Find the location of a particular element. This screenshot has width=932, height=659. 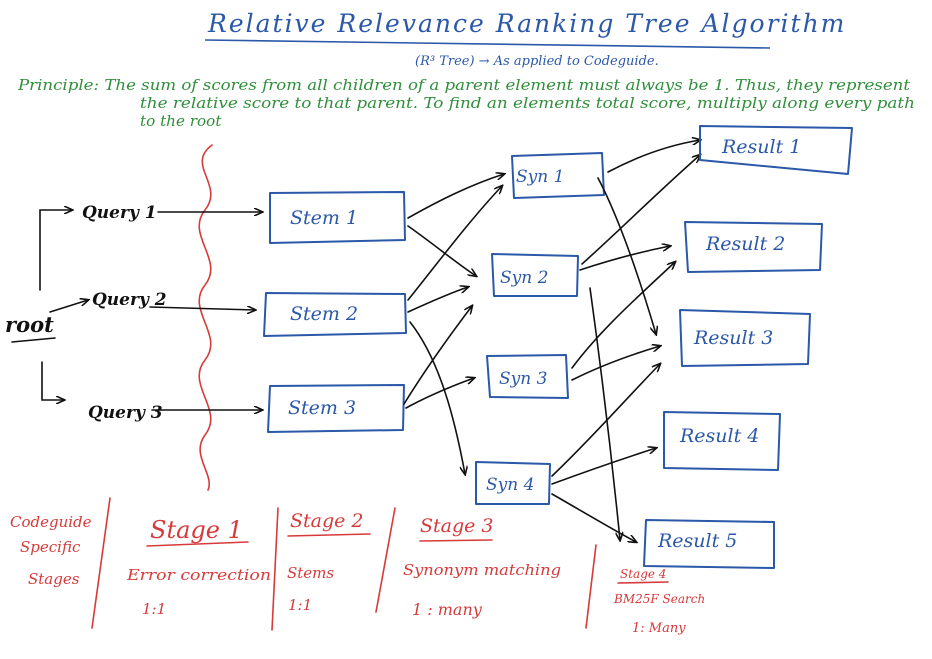

stage-2-title: Stage 2 is located at coordinates (327, 521).